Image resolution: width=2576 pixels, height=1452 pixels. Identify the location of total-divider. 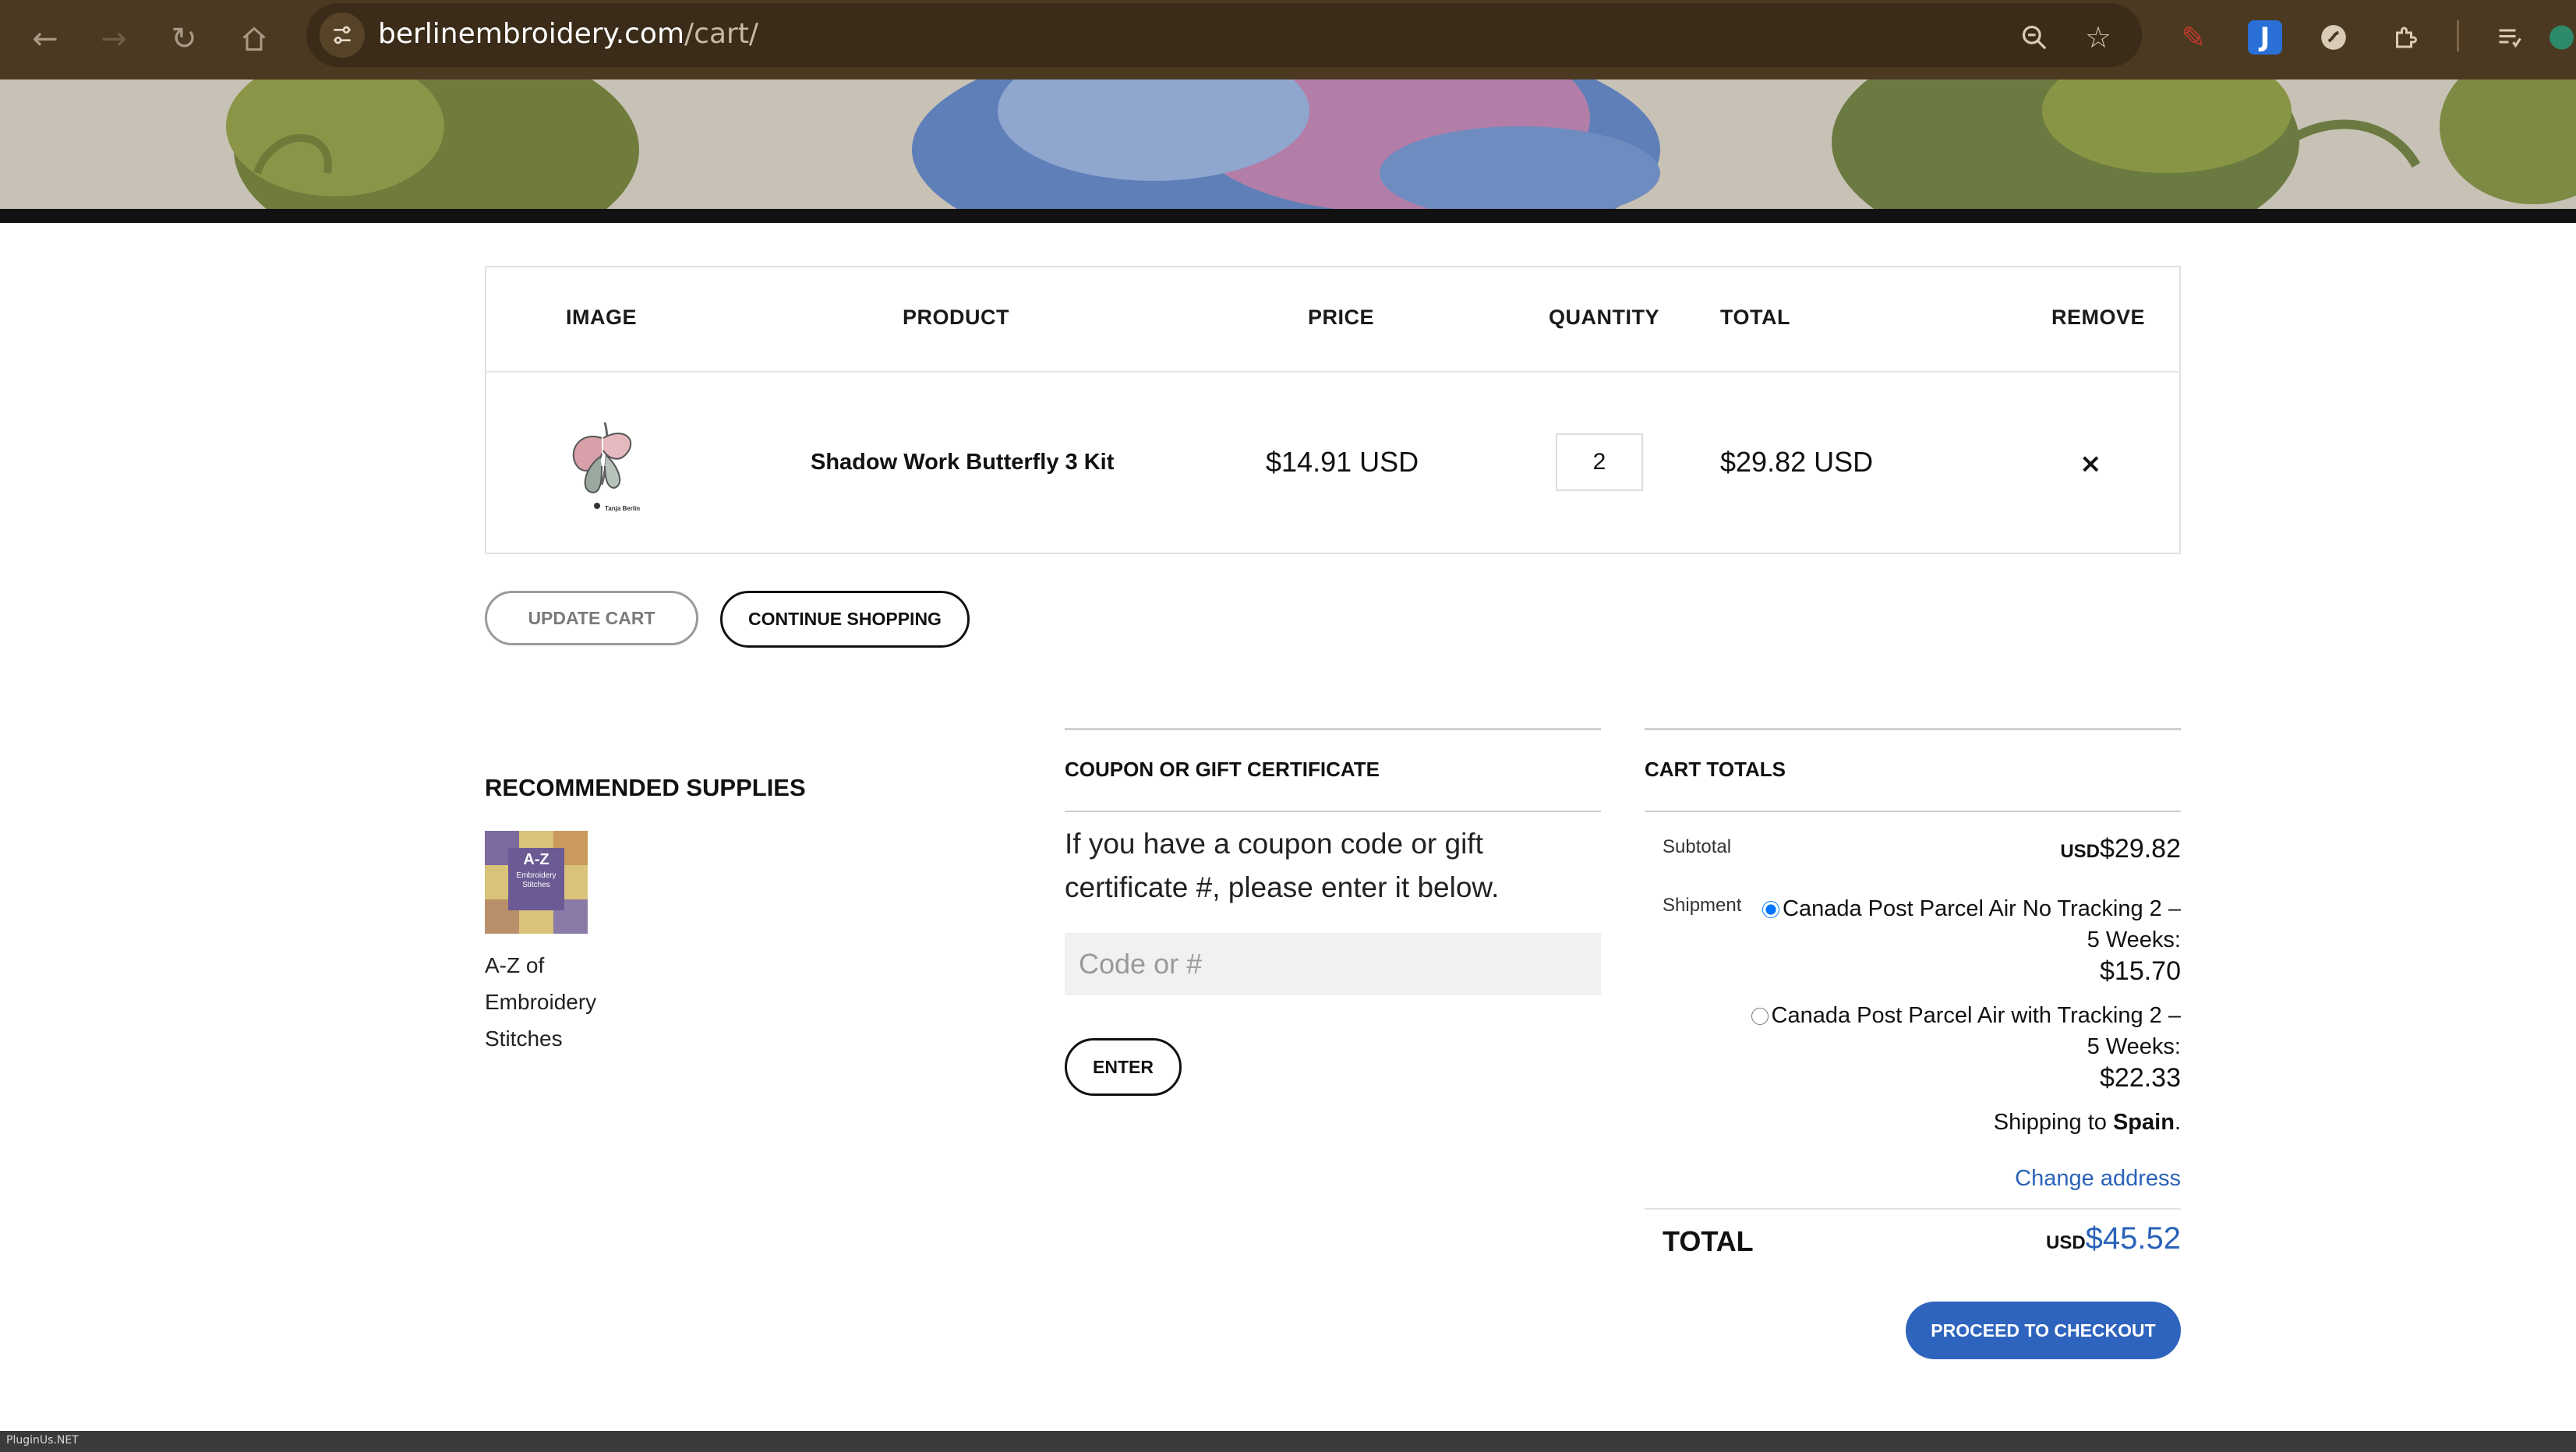
(1913, 1209).